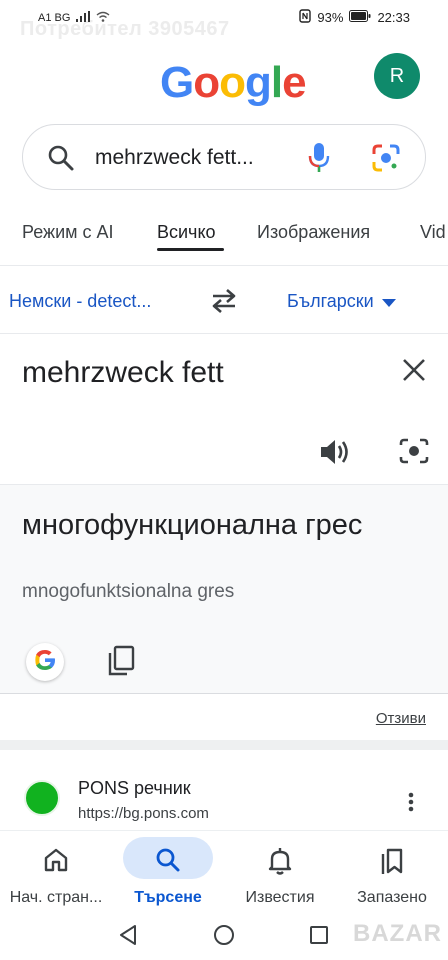 Image resolution: width=448 pixels, height=960 pixels. What do you see at coordinates (168, 897) in the screenshot?
I see `nav-search-label: Търсене` at bounding box center [168, 897].